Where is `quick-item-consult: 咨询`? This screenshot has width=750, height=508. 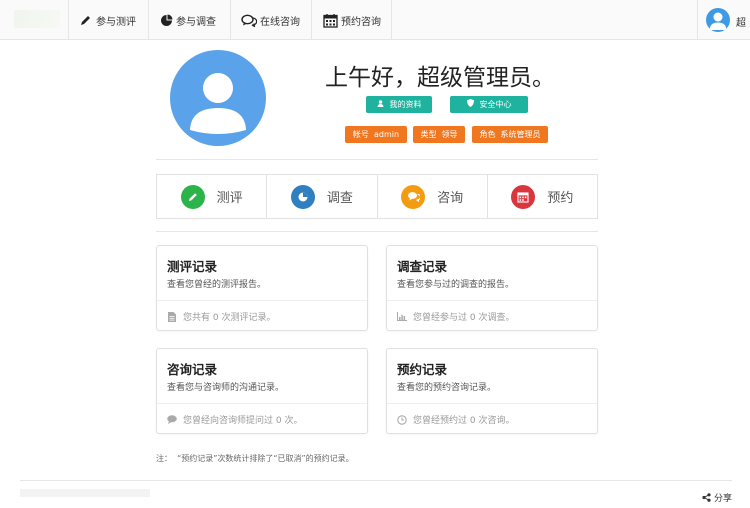
quick-item-consult: 咨询 is located at coordinates (433, 196).